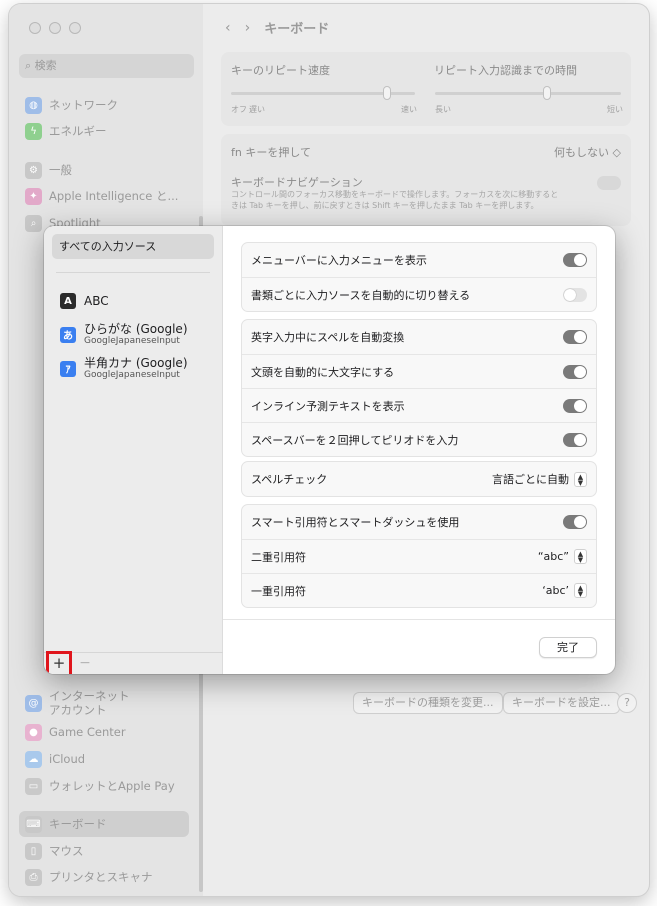 Image resolution: width=657 pixels, height=906 pixels. Describe the element at coordinates (355, 522) in the screenshot. I see `row-label: スマート引用符とスマートダッシュを使用` at that location.